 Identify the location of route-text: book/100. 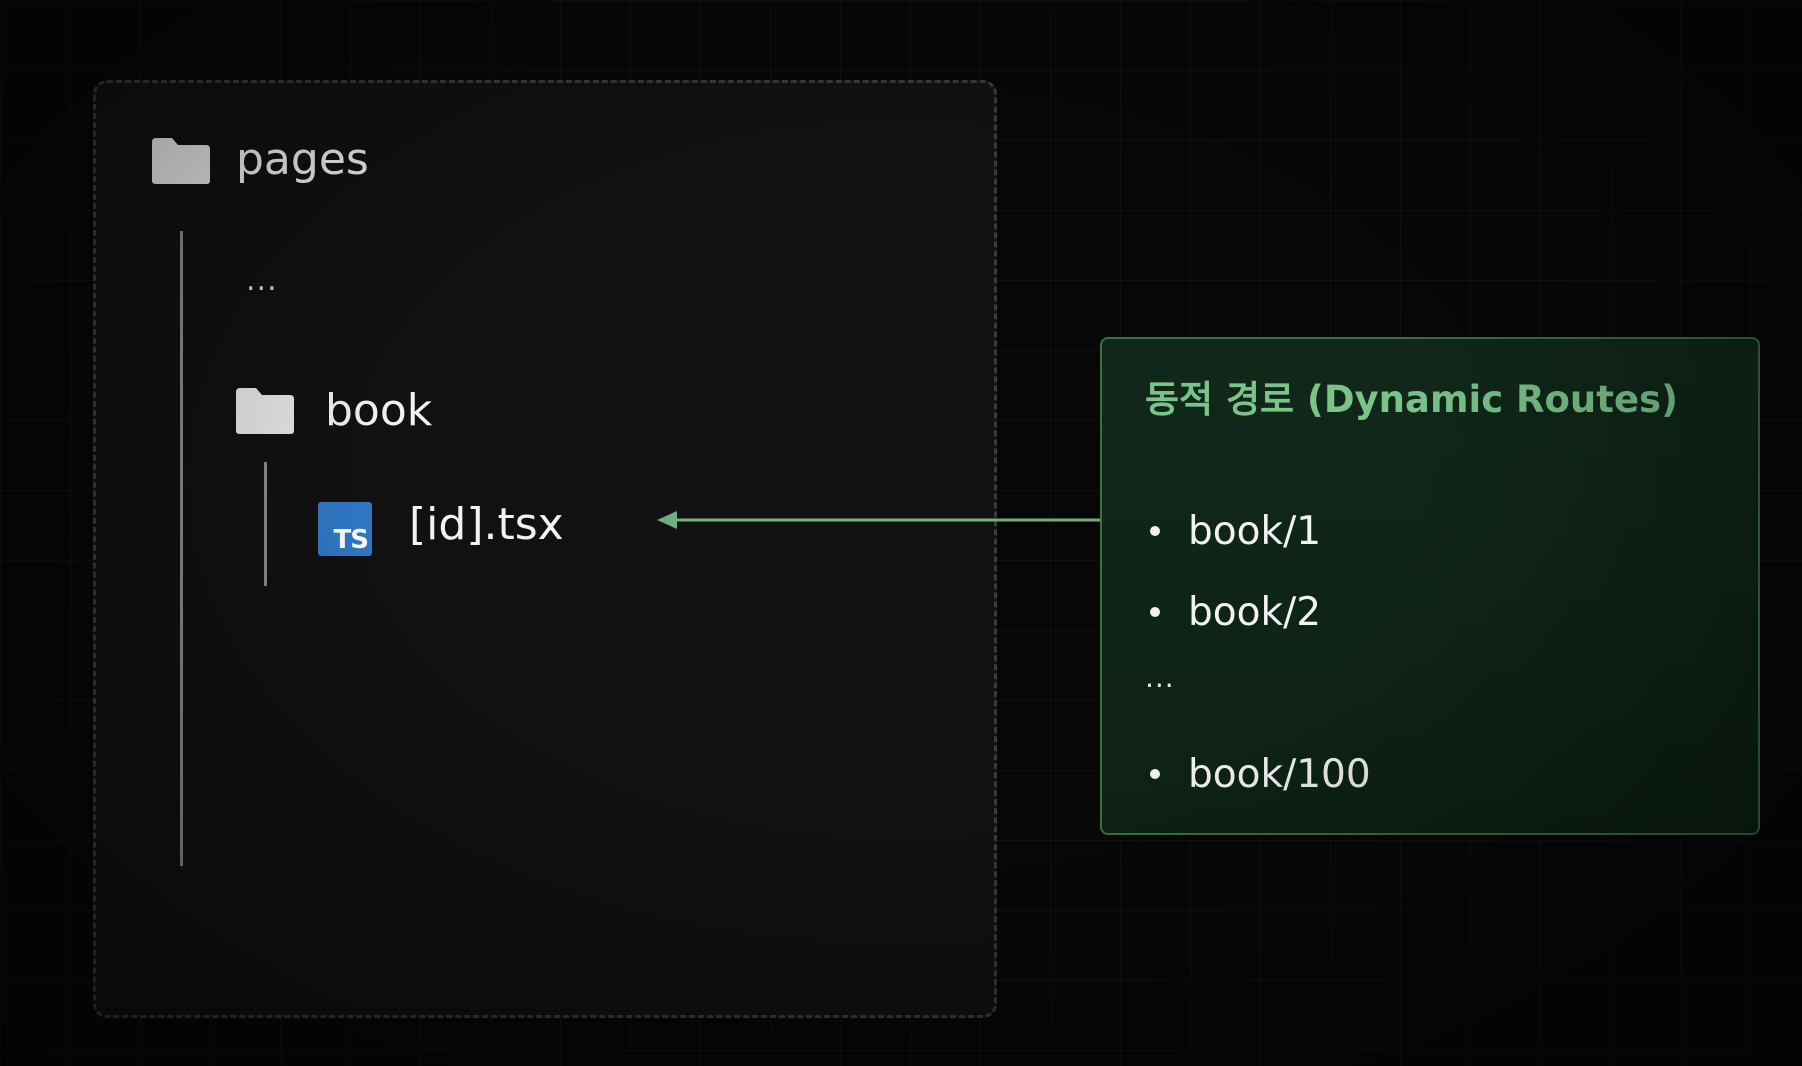
(1279, 774).